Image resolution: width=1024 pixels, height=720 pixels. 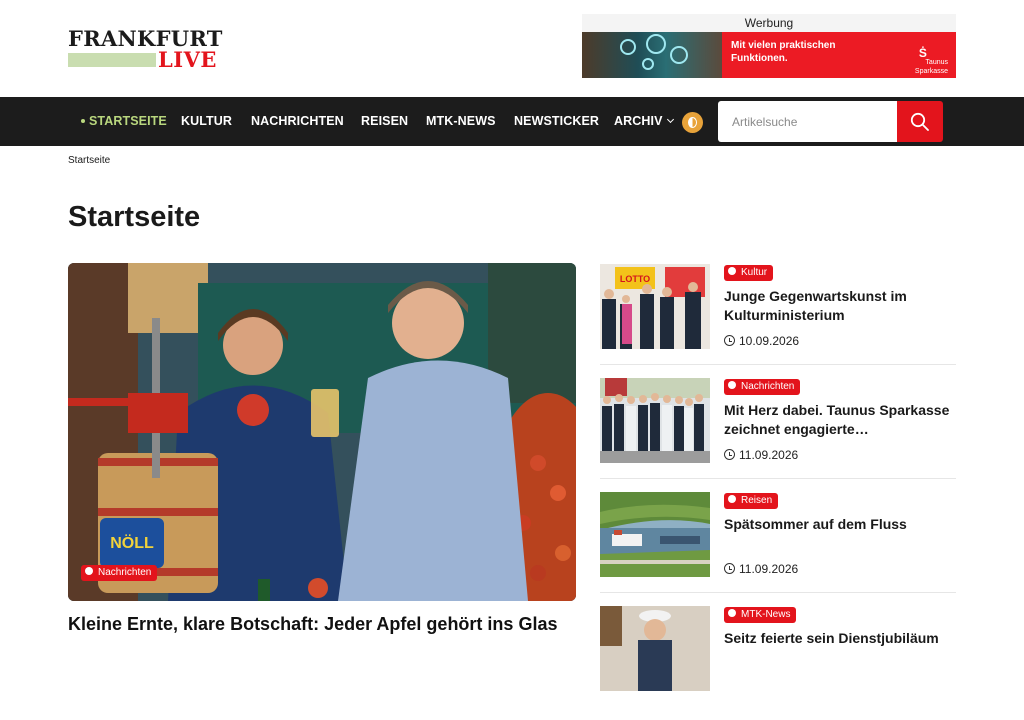 What do you see at coordinates (769, 23) in the screenshot?
I see `ad-label: Werbung` at bounding box center [769, 23].